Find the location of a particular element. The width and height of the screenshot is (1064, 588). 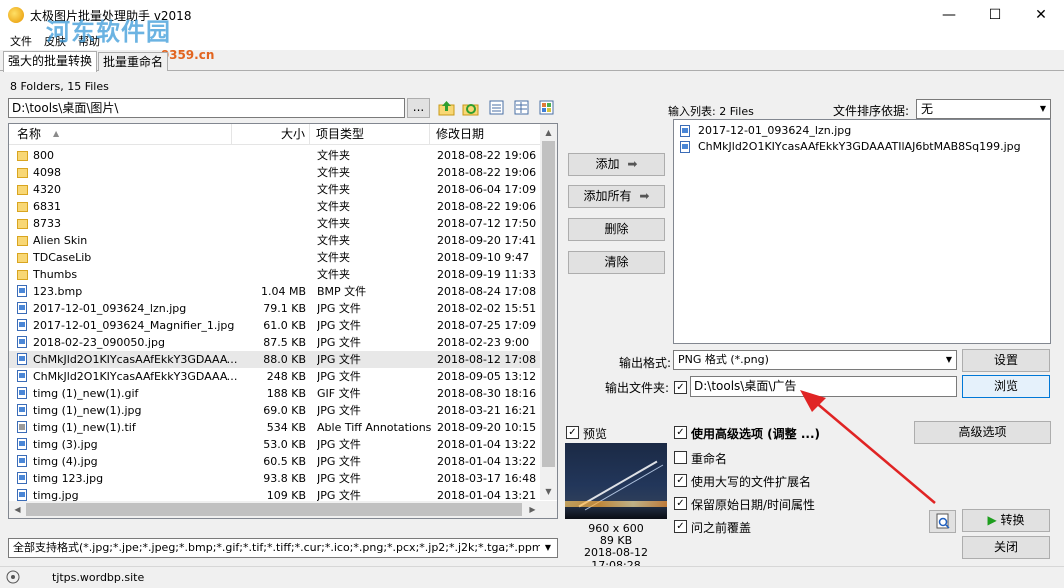

column-date: 修改日期 is located at coordinates (460, 134).